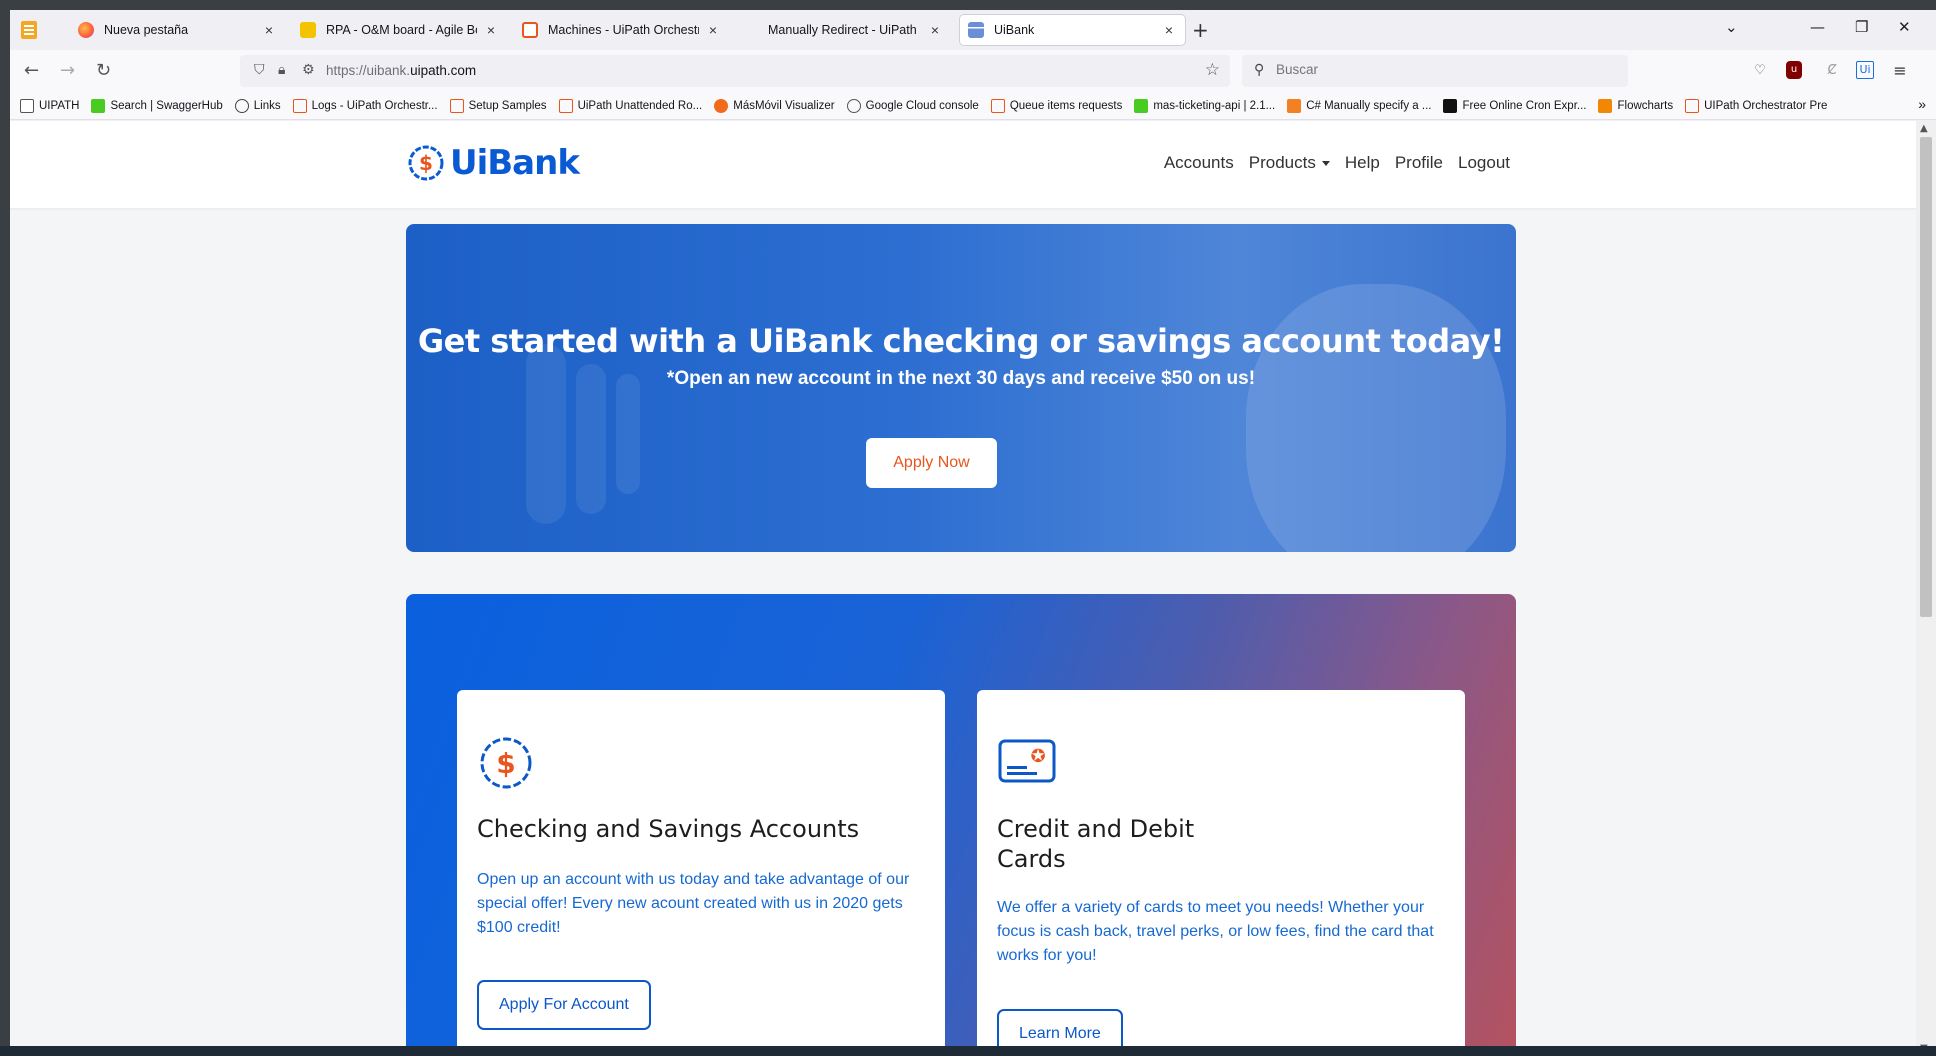  Describe the element at coordinates (1096, 844) in the screenshot. I see `card-title: Credit and Debit Cards` at that location.